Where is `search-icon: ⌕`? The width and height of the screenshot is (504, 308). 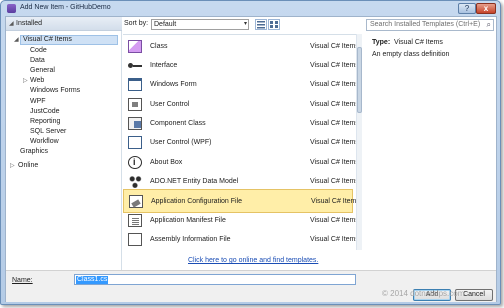
search-icon: ⌕ is located at coordinates (488, 24).